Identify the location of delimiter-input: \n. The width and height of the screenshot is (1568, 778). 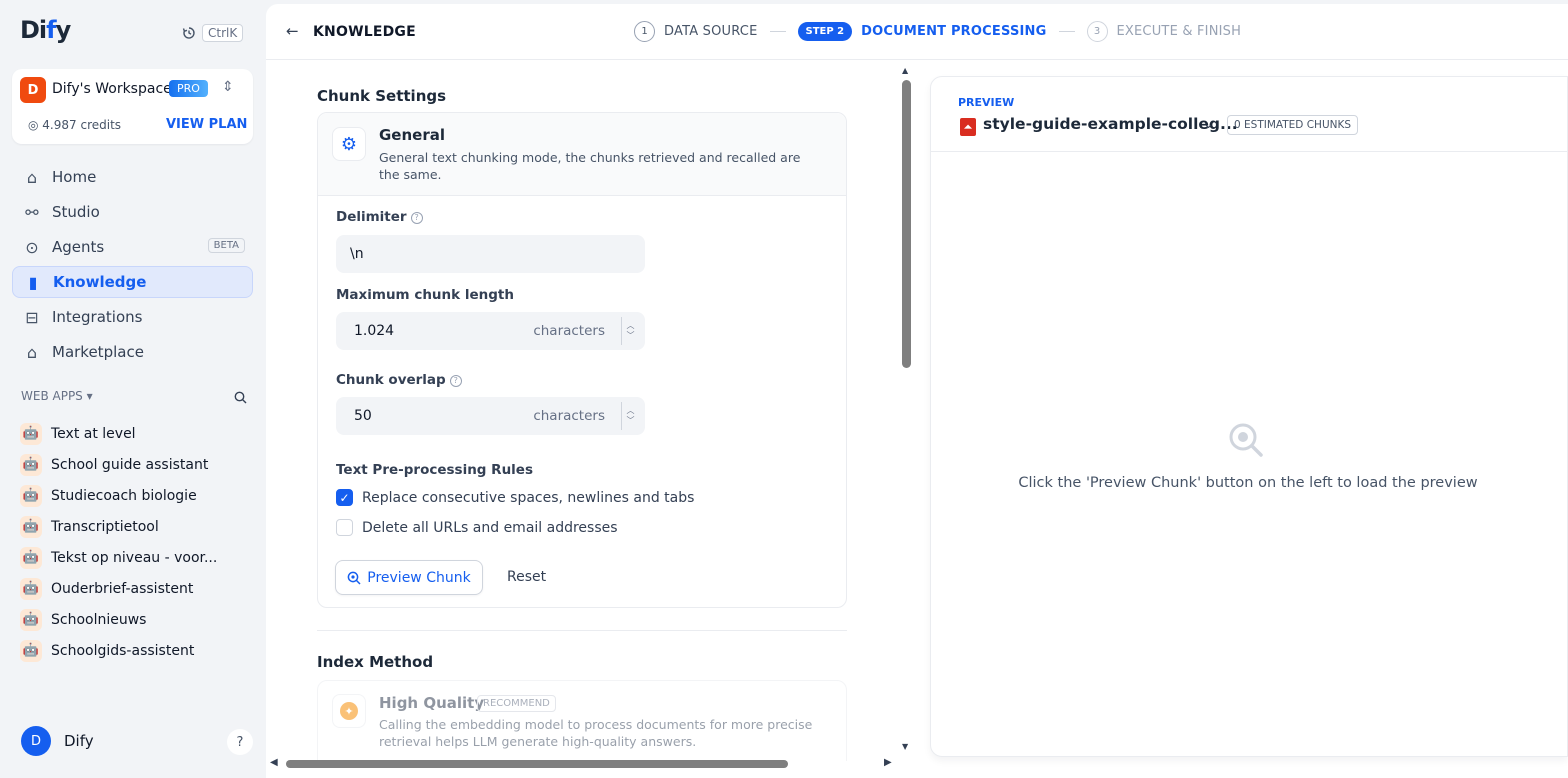
(490, 254).